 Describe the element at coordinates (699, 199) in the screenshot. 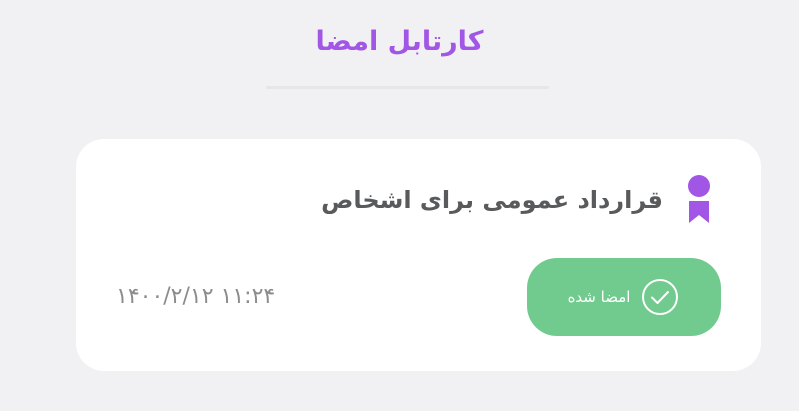

I see `award-ribbon-icon` at that location.